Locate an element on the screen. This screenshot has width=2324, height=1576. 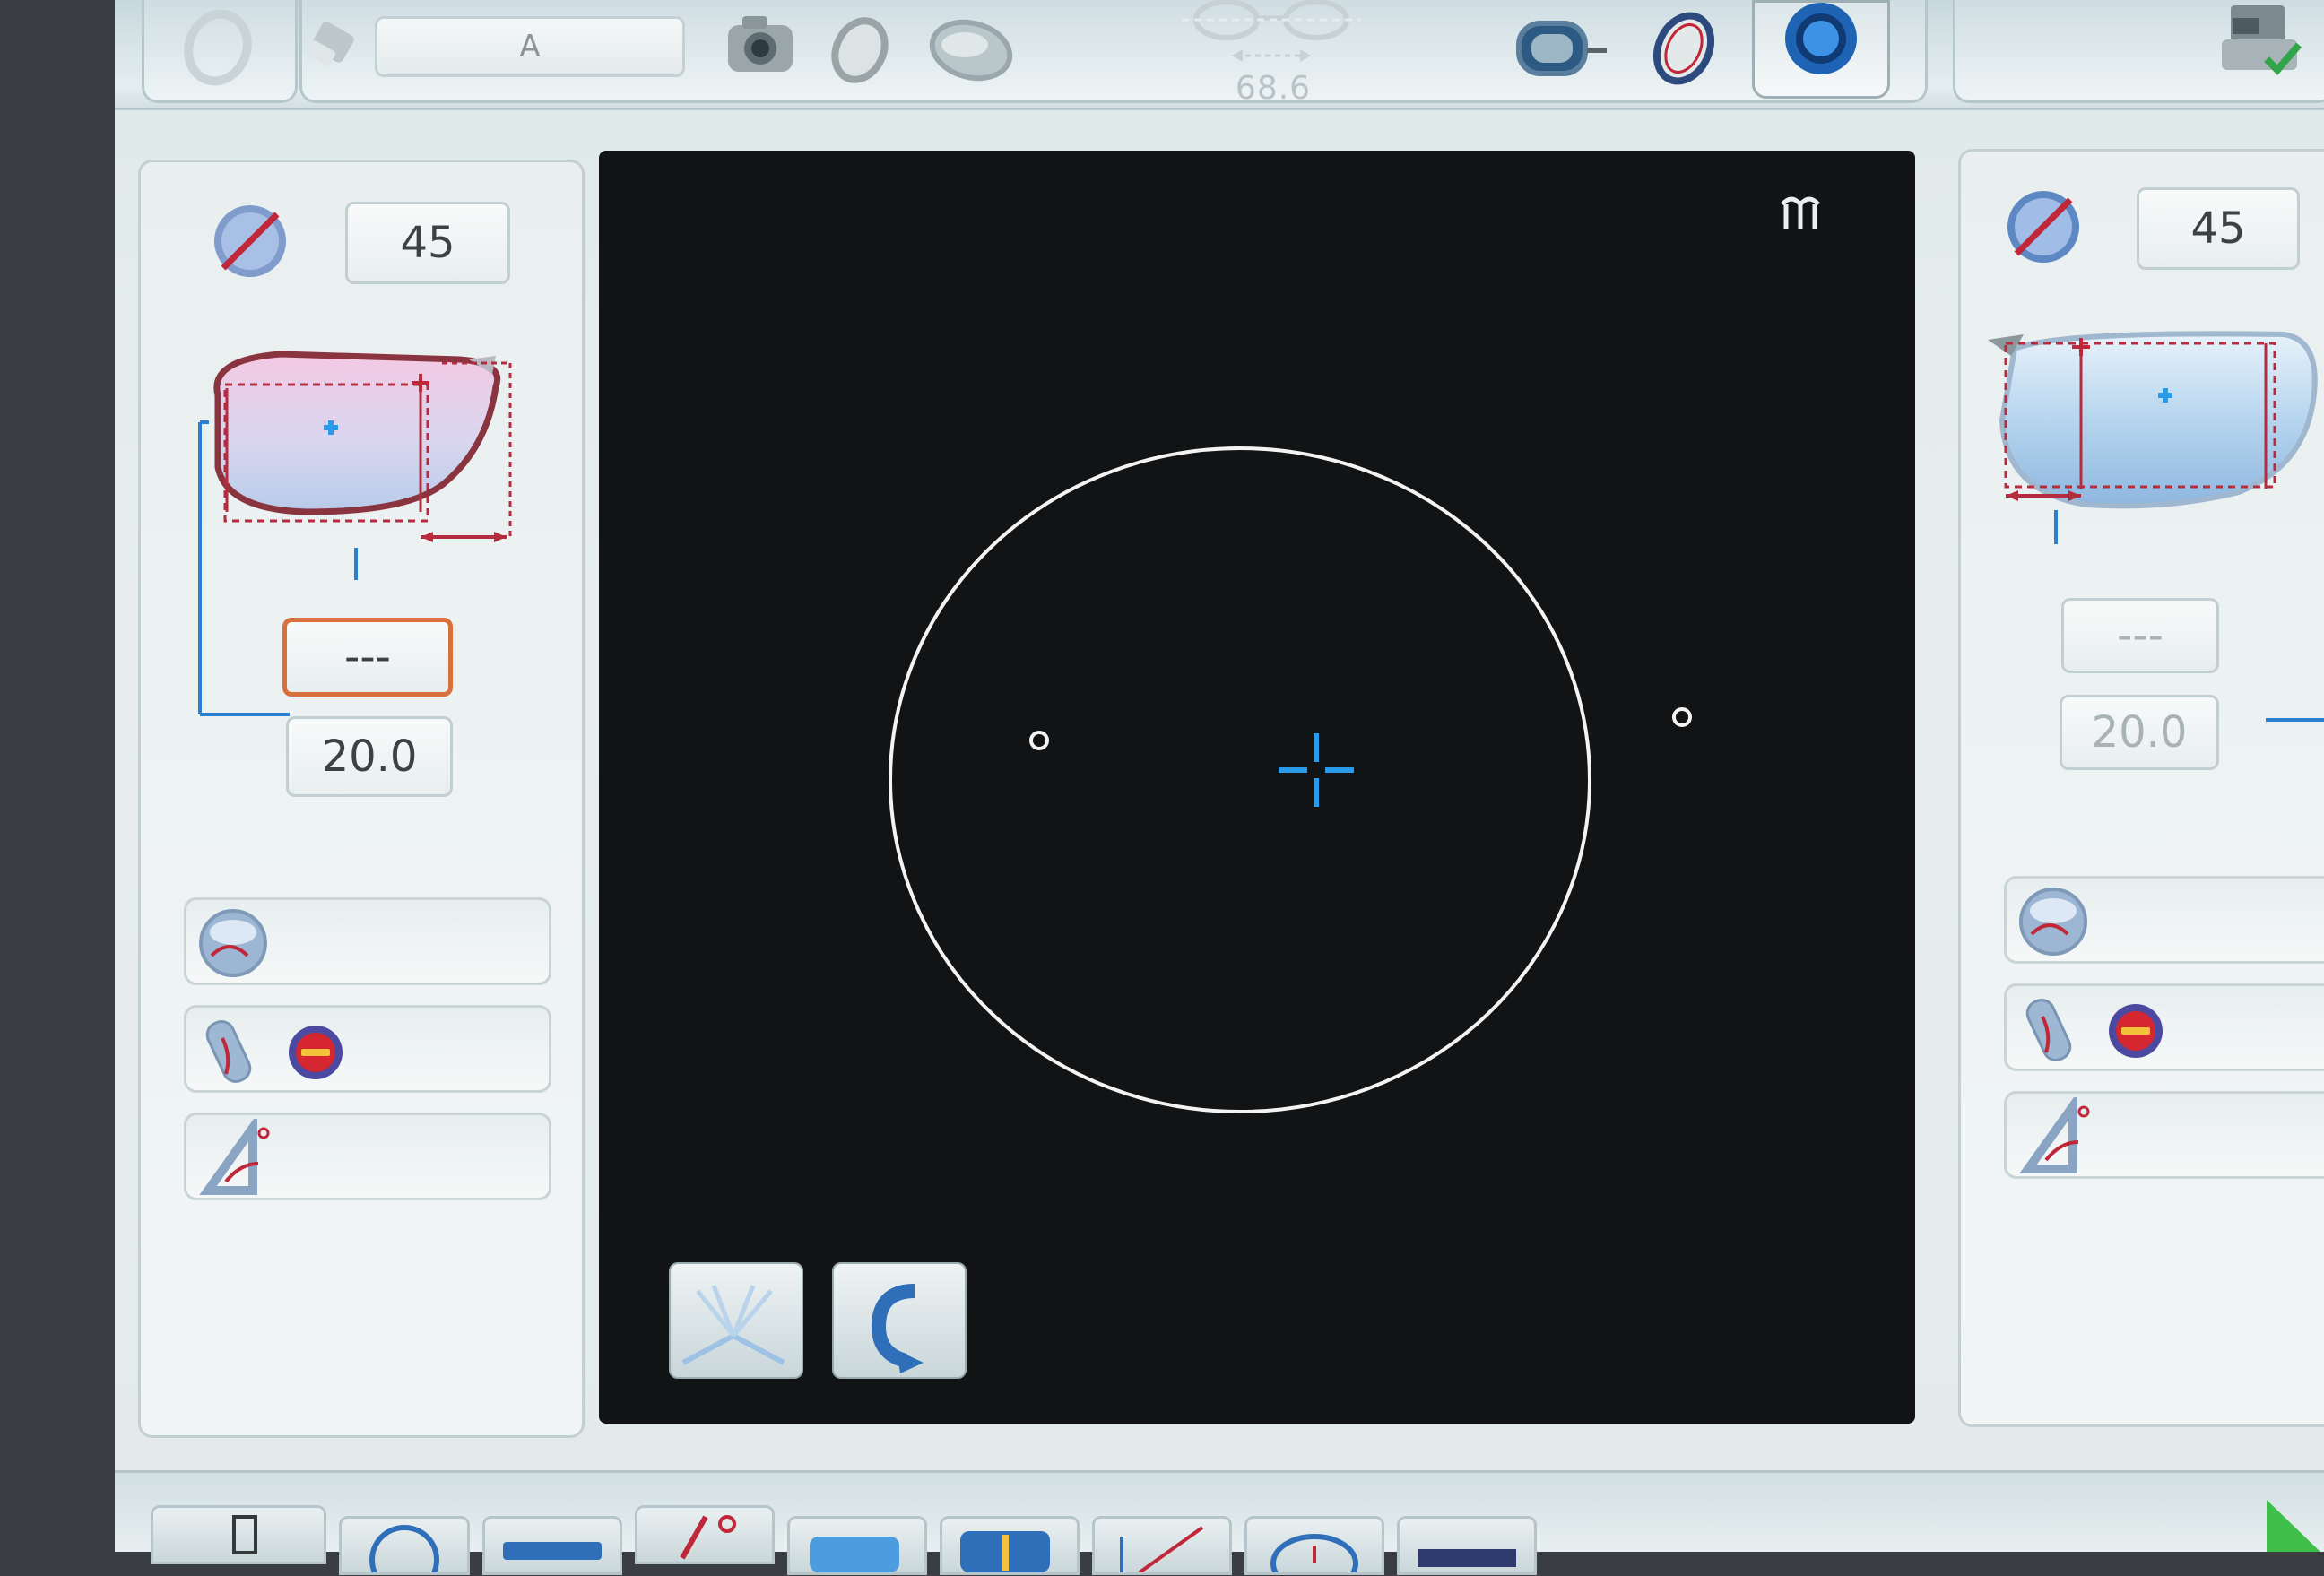
right-polish-button is located at coordinates (2164, 1027).